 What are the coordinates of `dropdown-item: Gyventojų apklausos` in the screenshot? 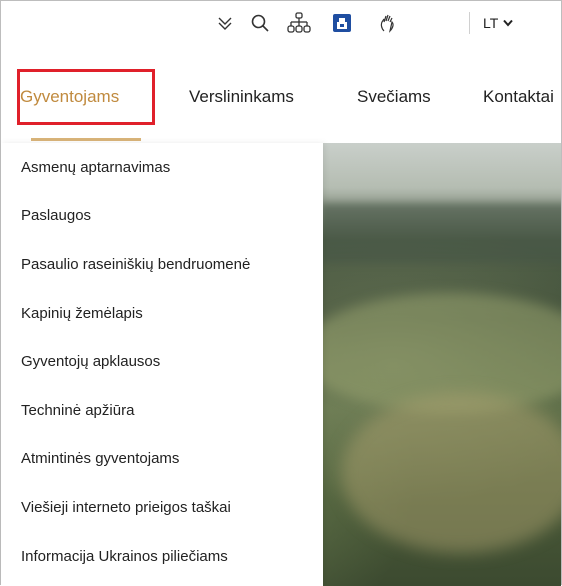 It's located at (162, 361).